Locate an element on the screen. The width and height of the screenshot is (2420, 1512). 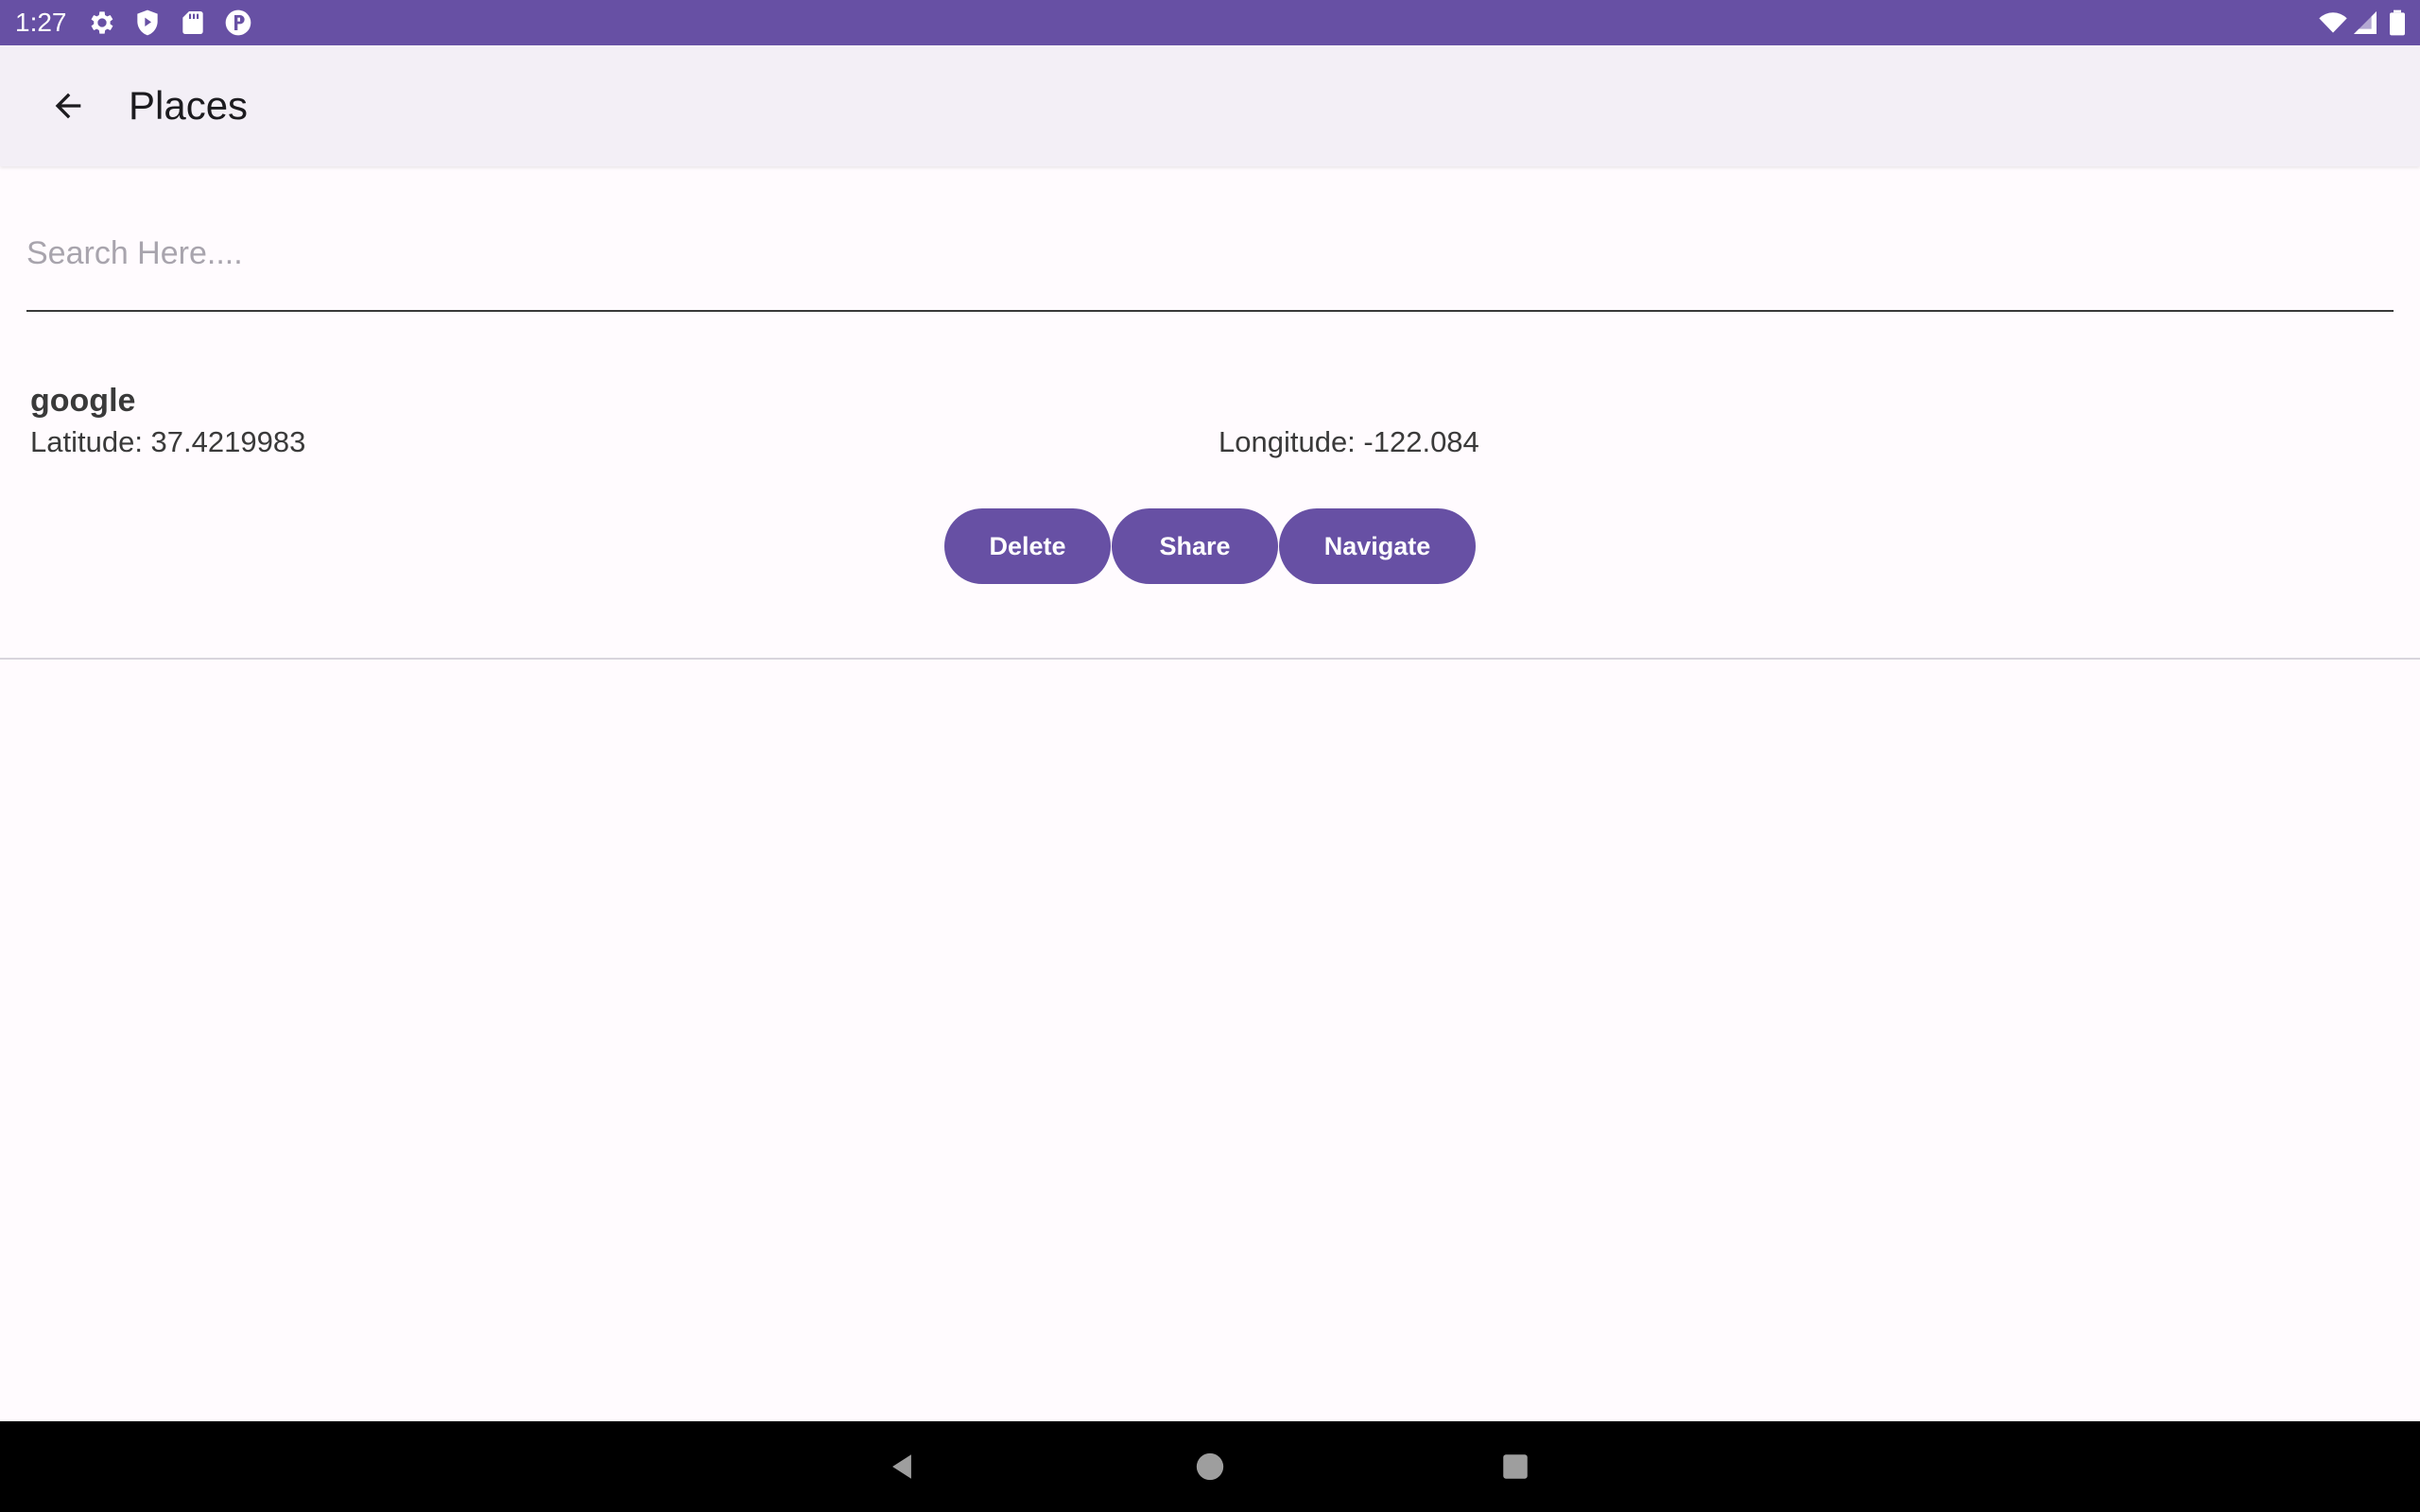
navigate-button: Navigate is located at coordinates (1377, 546).